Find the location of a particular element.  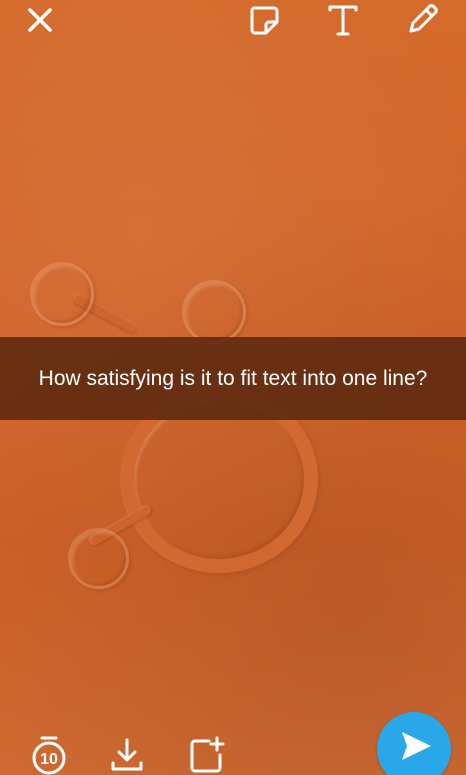

download-button is located at coordinates (127, 755).